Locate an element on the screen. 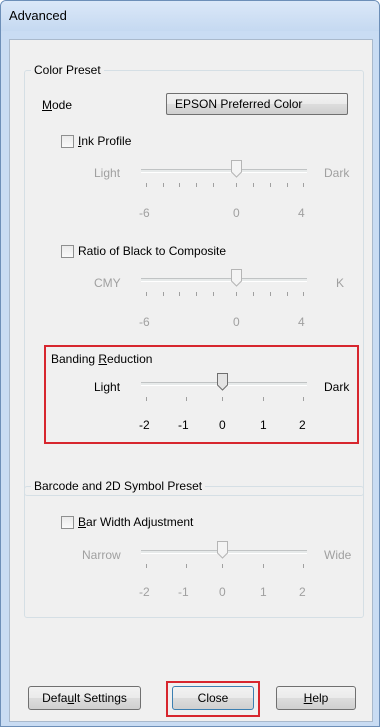  ink-profile-tick-label: -6 is located at coordinates (144, 213).